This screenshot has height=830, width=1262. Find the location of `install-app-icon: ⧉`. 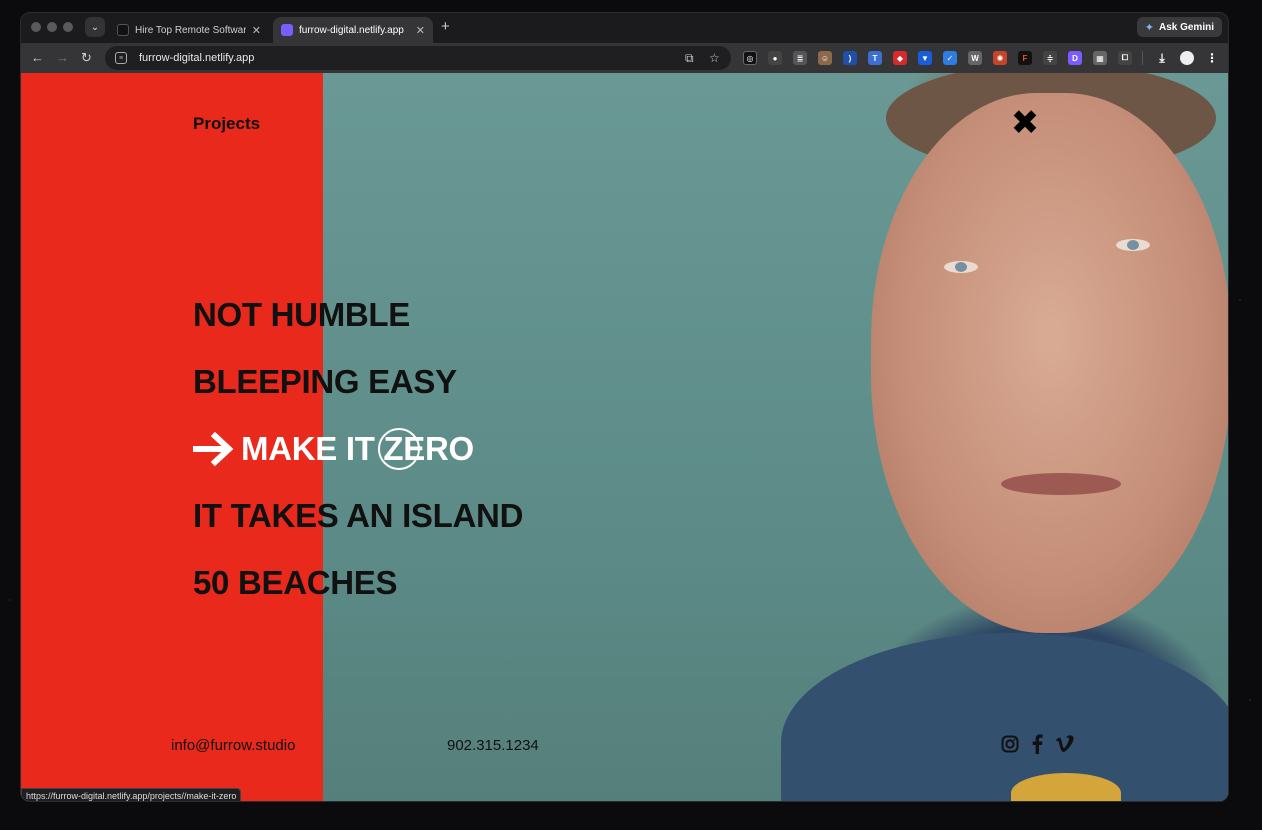

install-app-icon: ⧉ is located at coordinates (689, 58).